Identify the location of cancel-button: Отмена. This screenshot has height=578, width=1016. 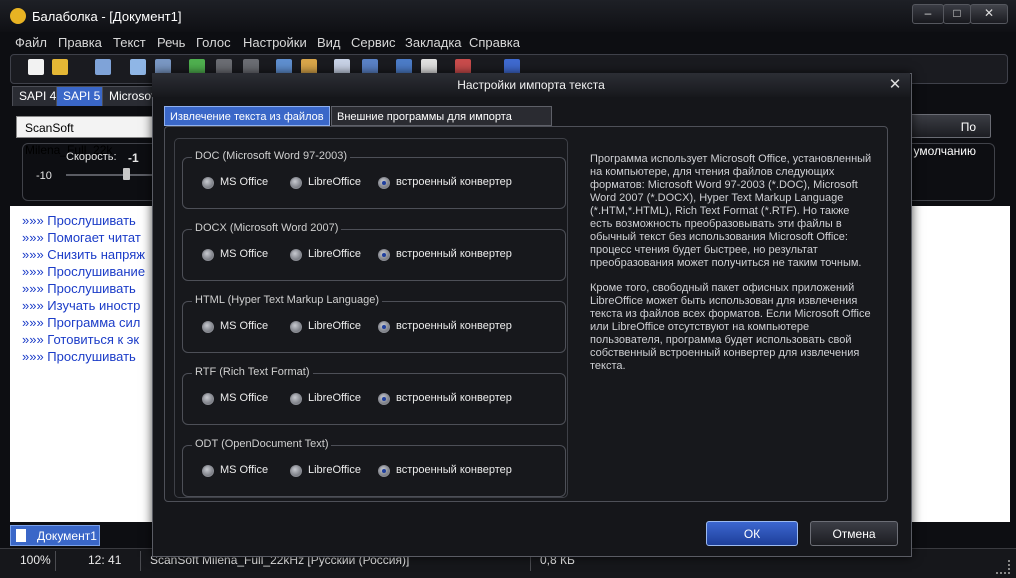
(854, 533).